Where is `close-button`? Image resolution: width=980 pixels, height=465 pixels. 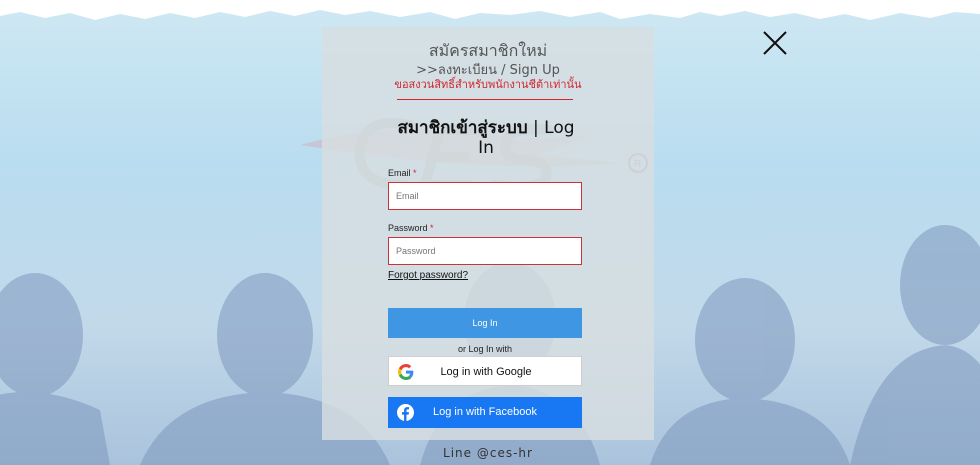 close-button is located at coordinates (775, 43).